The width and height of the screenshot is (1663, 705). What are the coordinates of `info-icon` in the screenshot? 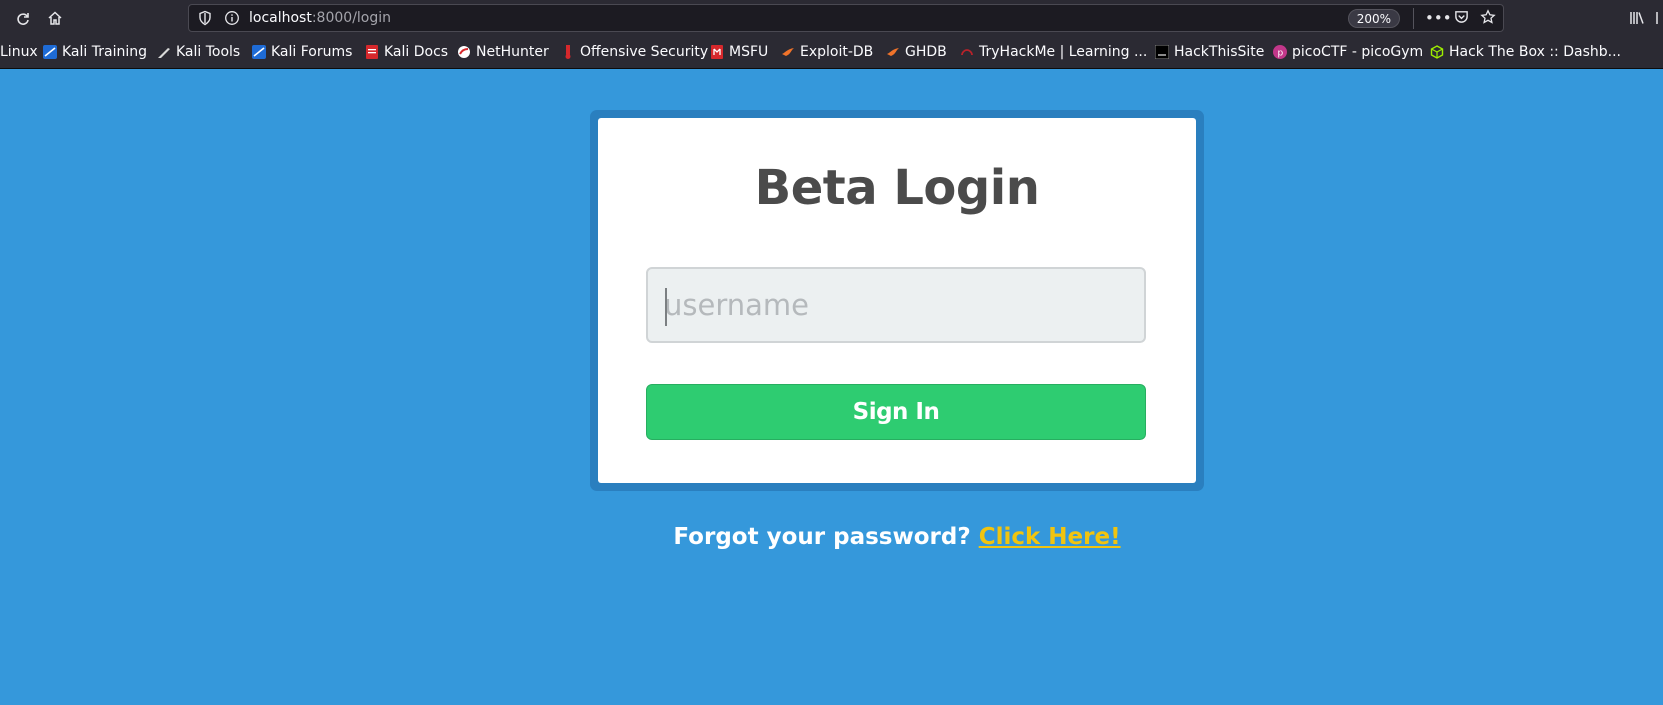 It's located at (232, 18).